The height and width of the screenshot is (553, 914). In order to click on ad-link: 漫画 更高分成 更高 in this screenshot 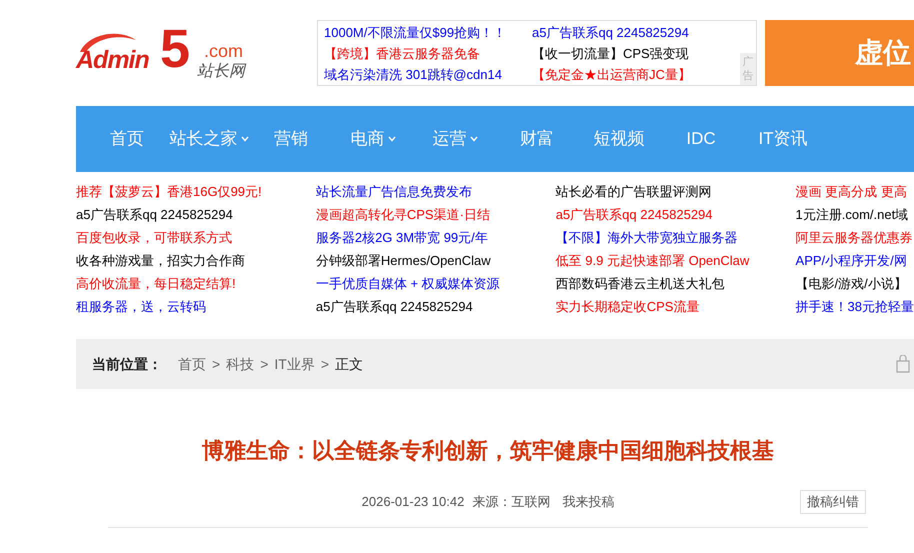, I will do `click(851, 191)`.